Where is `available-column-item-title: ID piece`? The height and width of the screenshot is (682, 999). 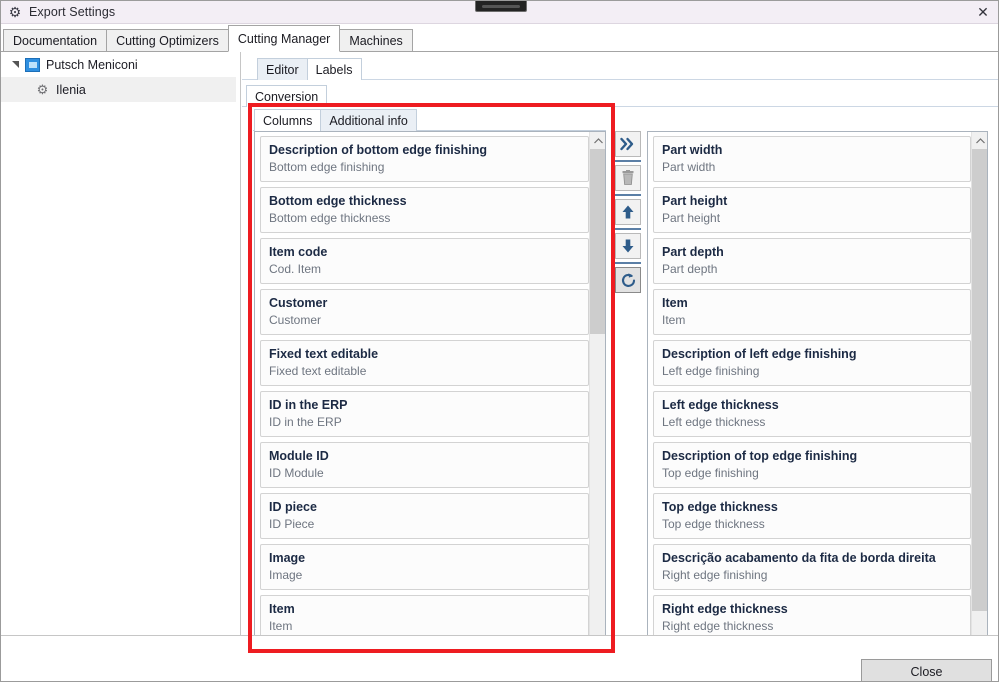 available-column-item-title: ID piece is located at coordinates (293, 507).